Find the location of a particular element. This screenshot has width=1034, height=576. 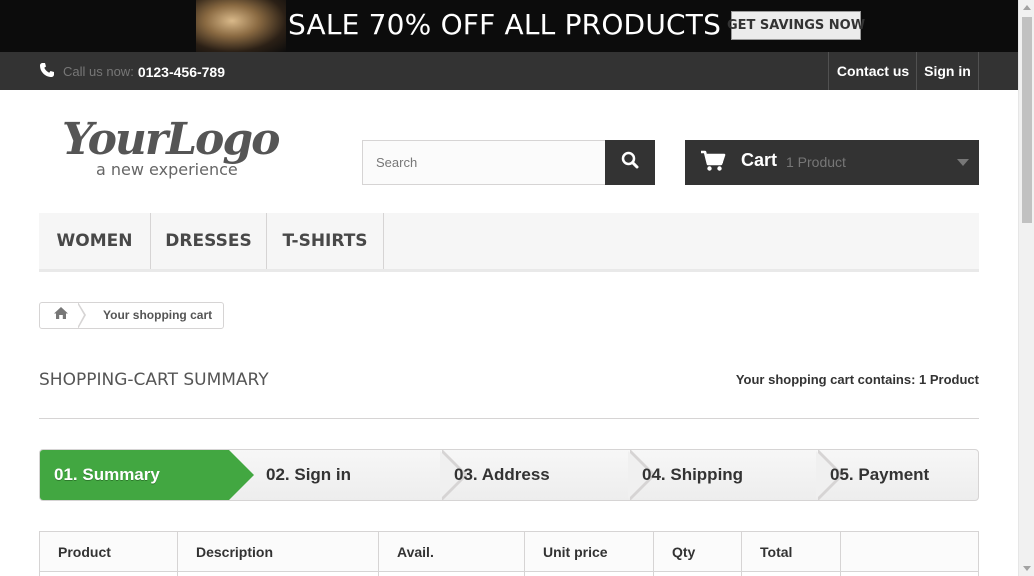

cart-label: Cart is located at coordinates (759, 160).